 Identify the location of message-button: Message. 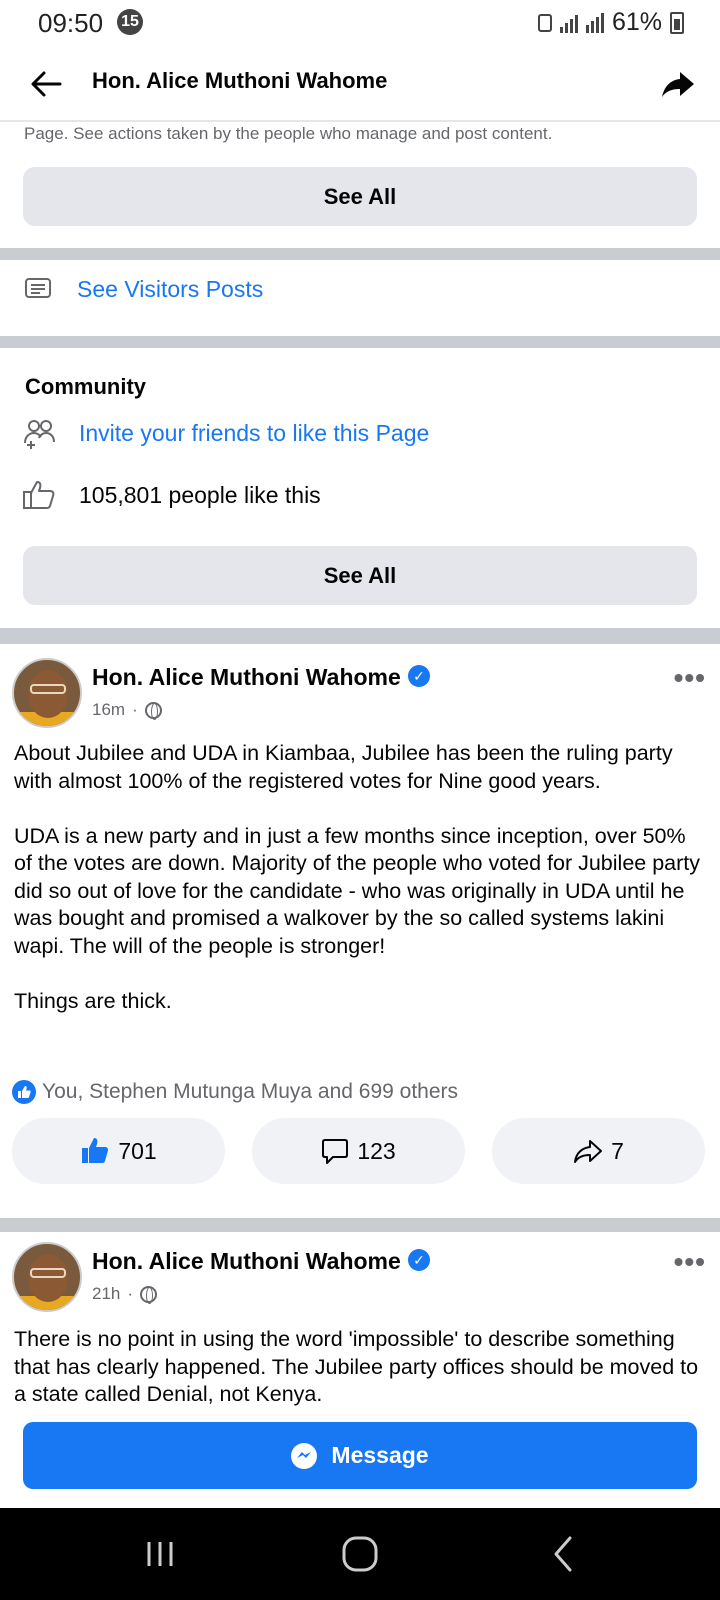
(360, 1455).